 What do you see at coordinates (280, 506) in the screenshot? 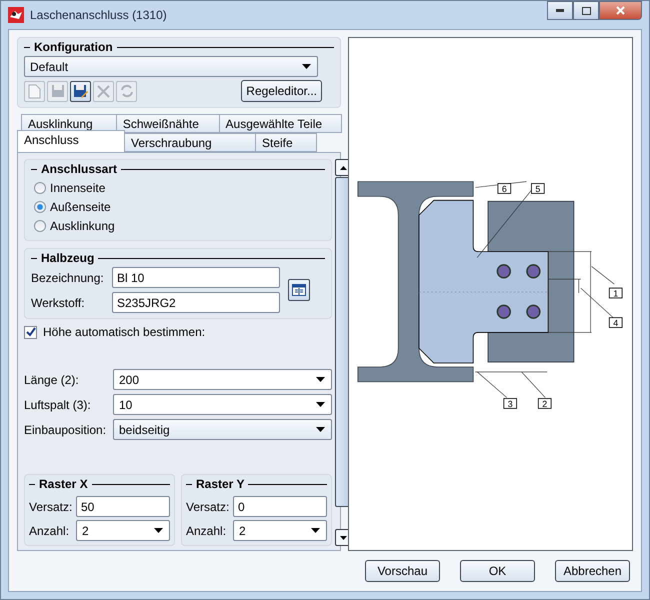
I see `text-field: 0` at bounding box center [280, 506].